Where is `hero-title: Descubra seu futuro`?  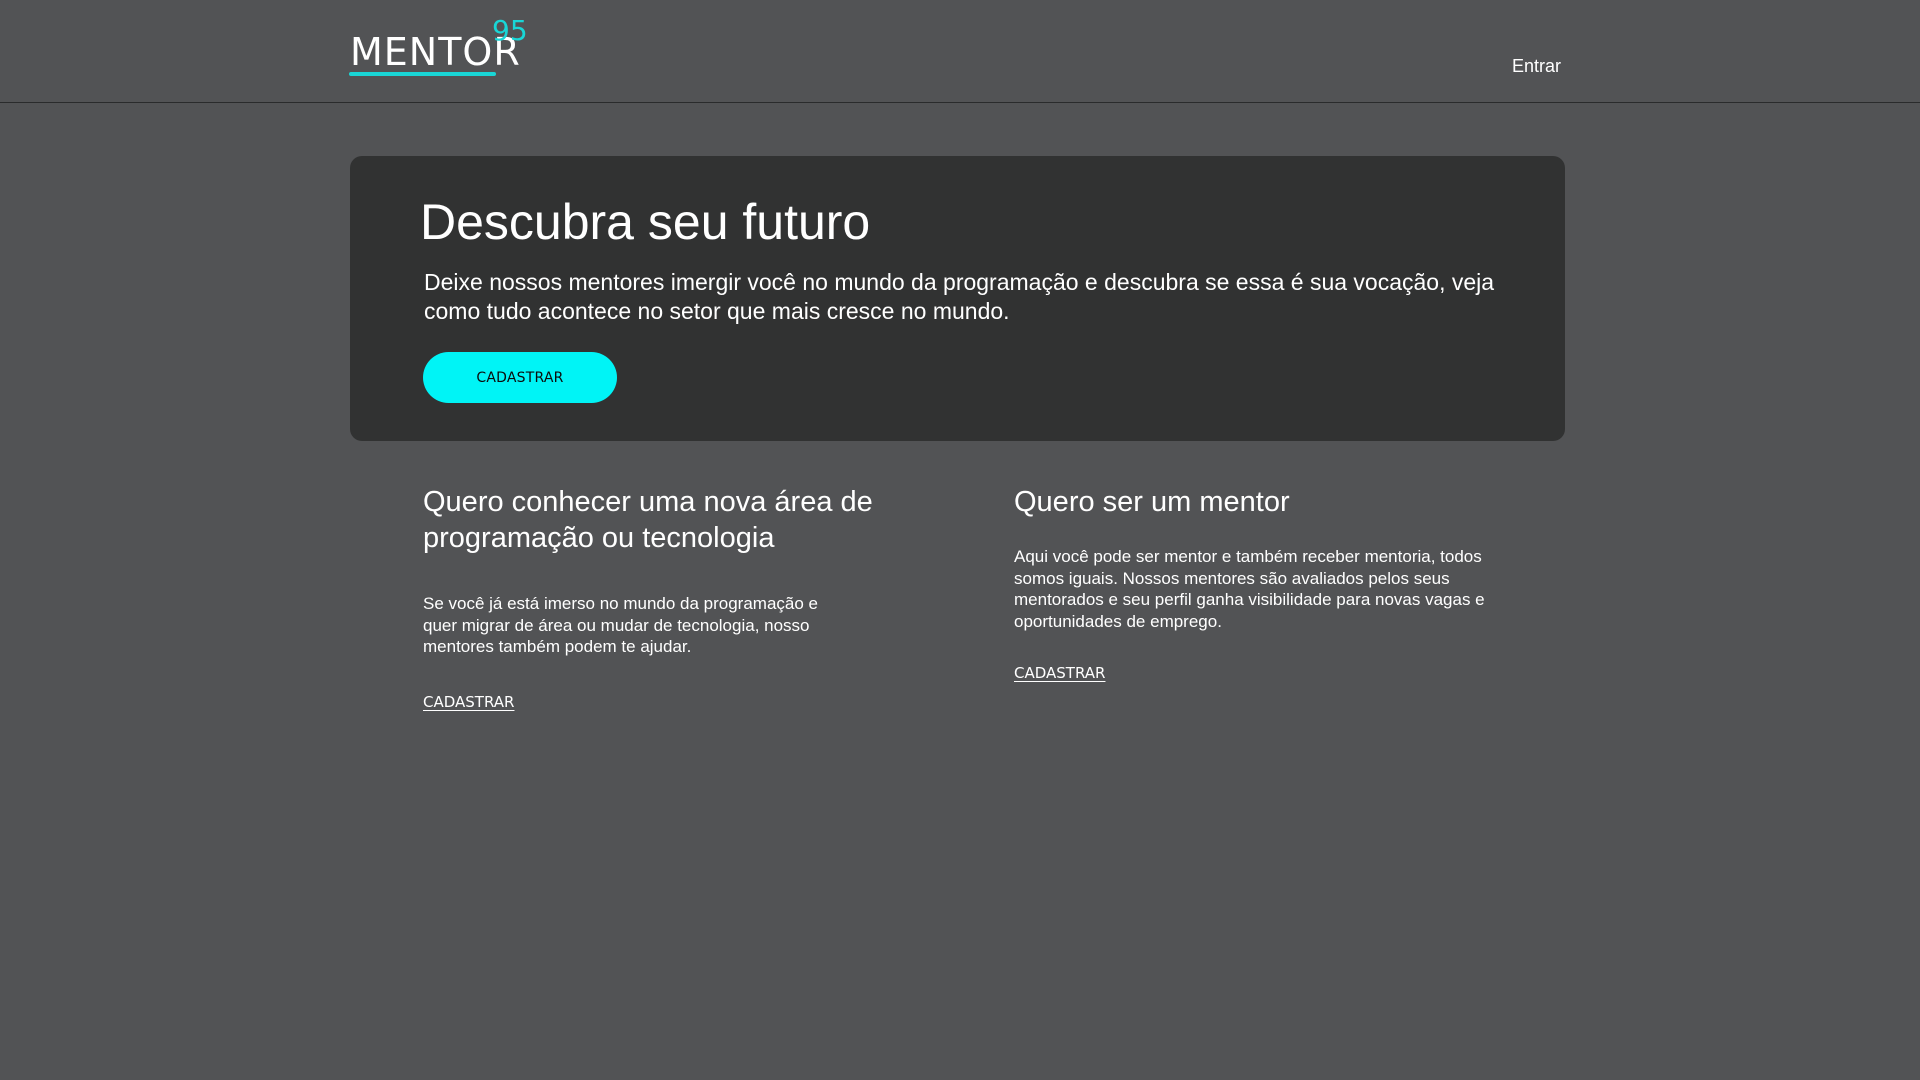
hero-title: Descubra seu futuro is located at coordinates (645, 222).